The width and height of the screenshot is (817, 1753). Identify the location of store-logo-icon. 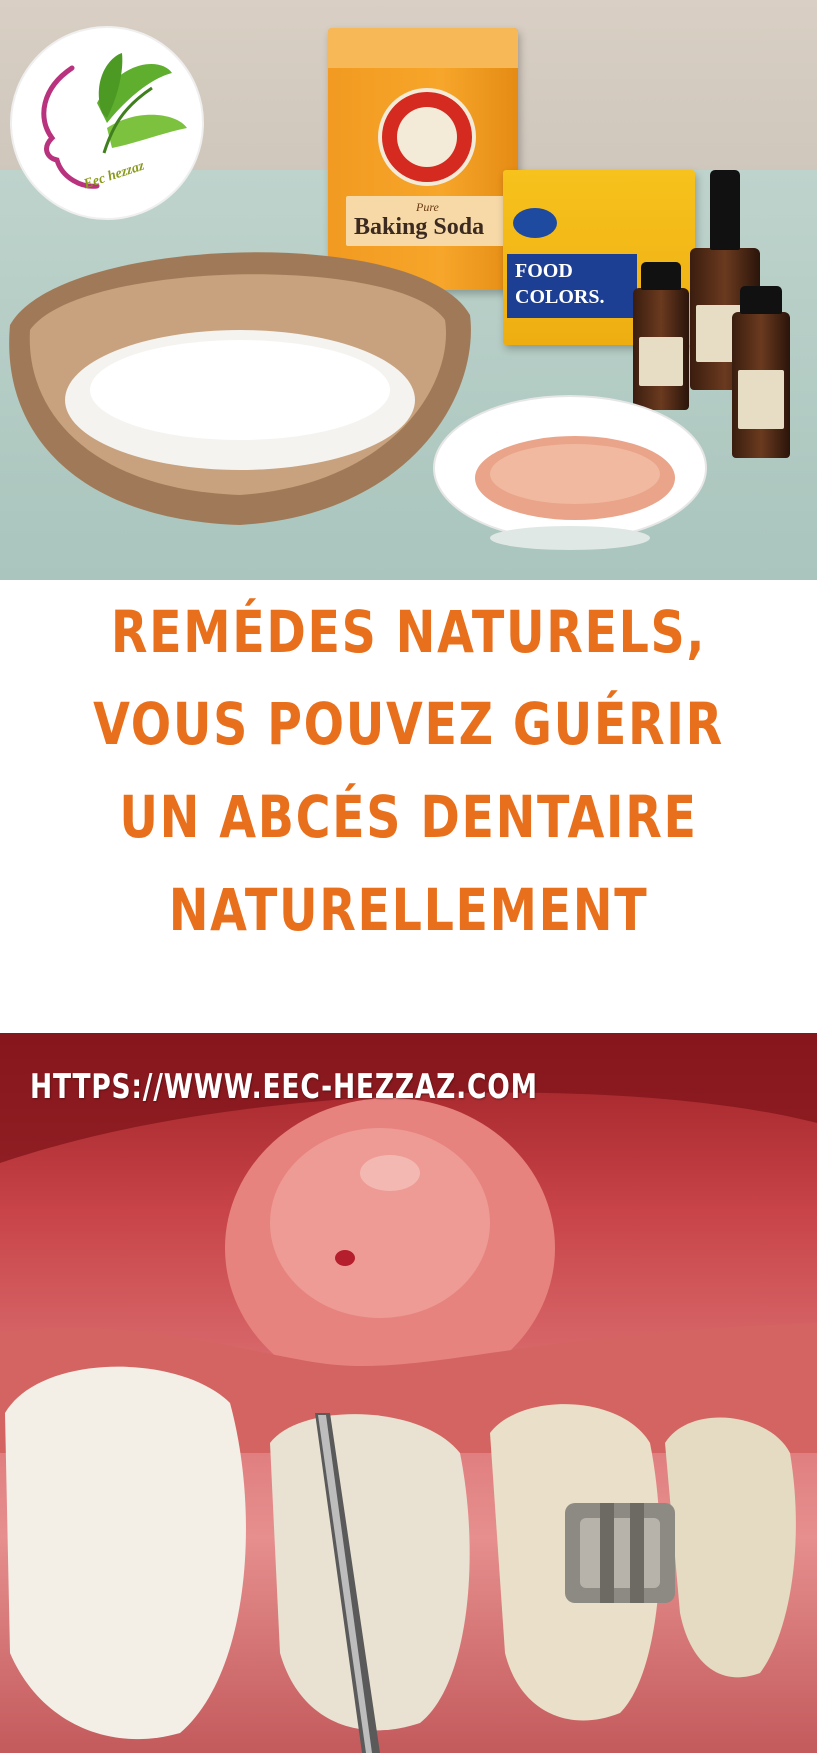
(535, 223).